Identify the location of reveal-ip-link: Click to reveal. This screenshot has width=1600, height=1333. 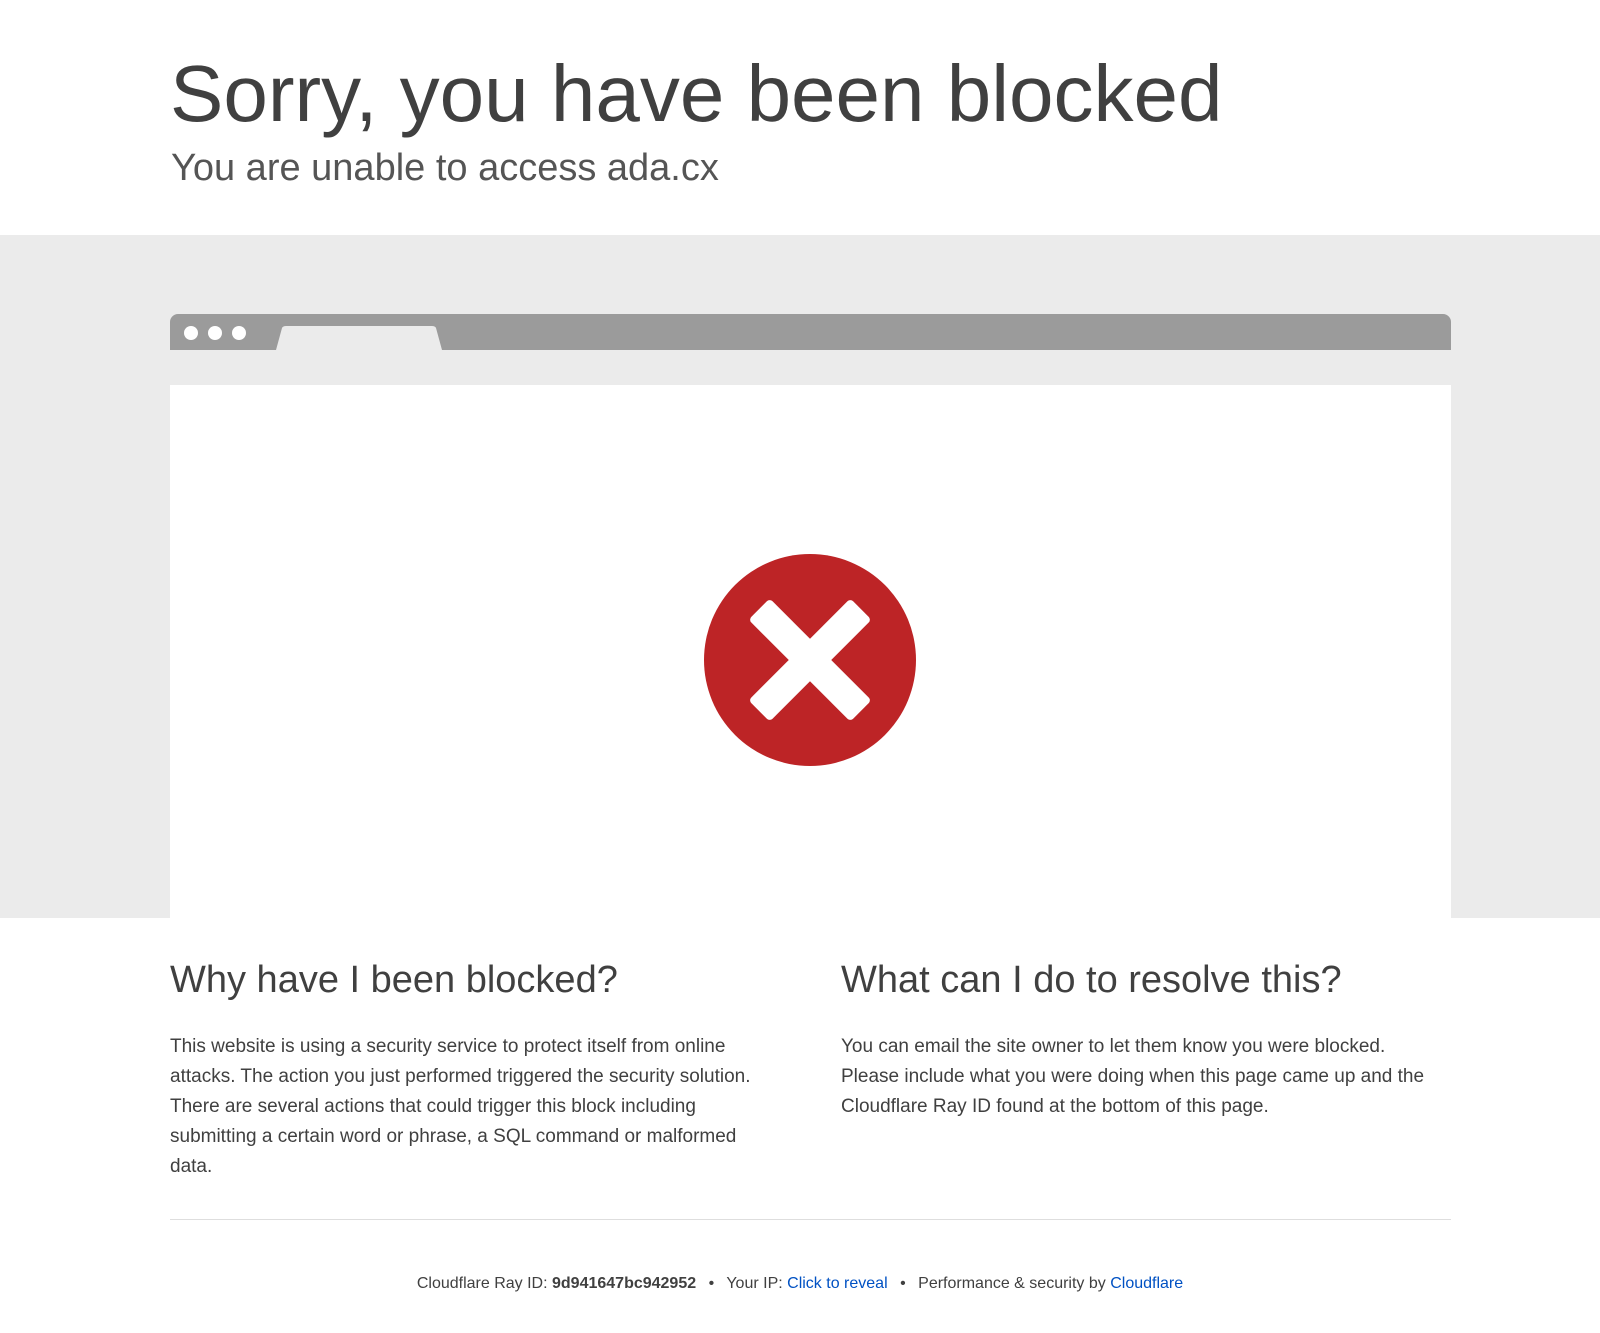
(837, 1283).